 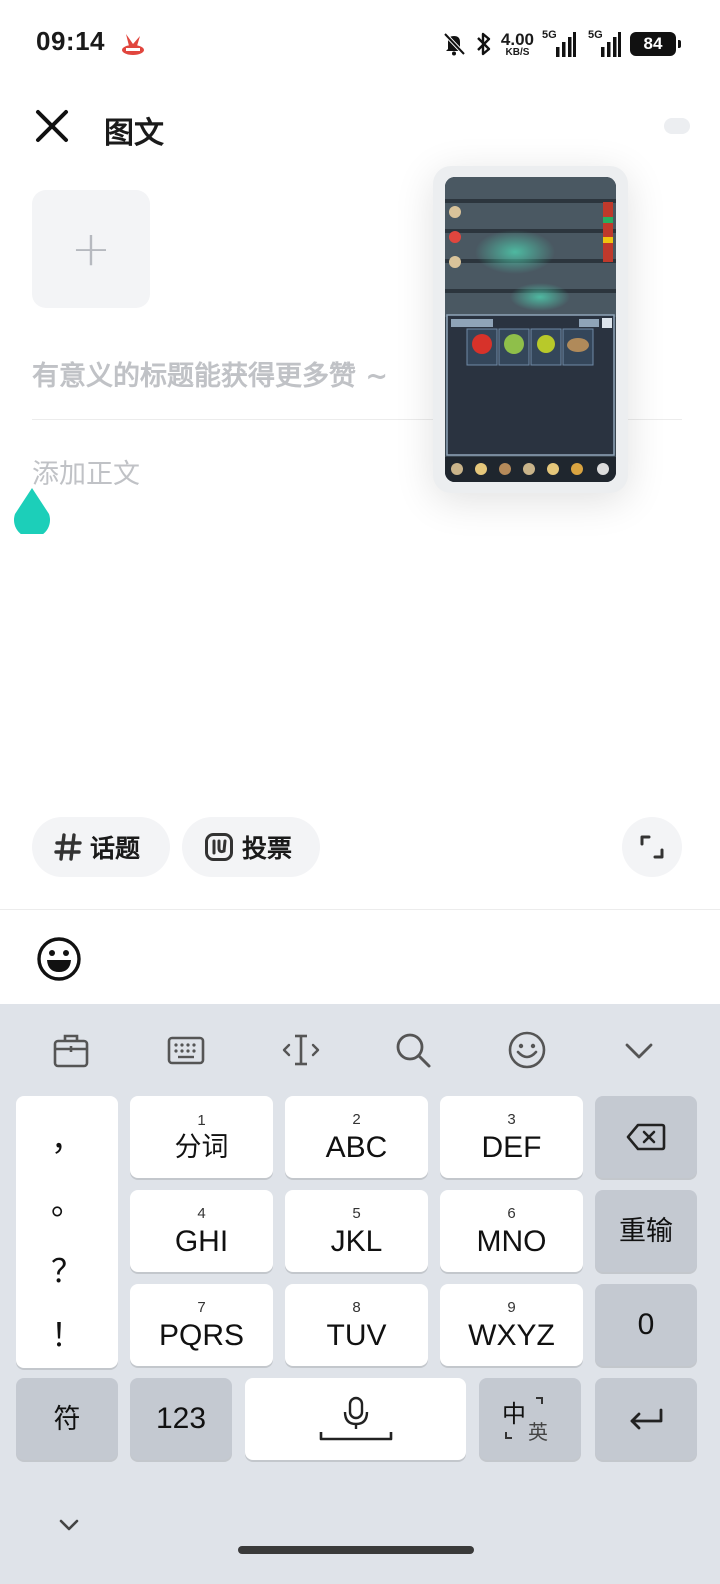 I want to click on key-6: 6 MNO, so click(x=511, y=1231).